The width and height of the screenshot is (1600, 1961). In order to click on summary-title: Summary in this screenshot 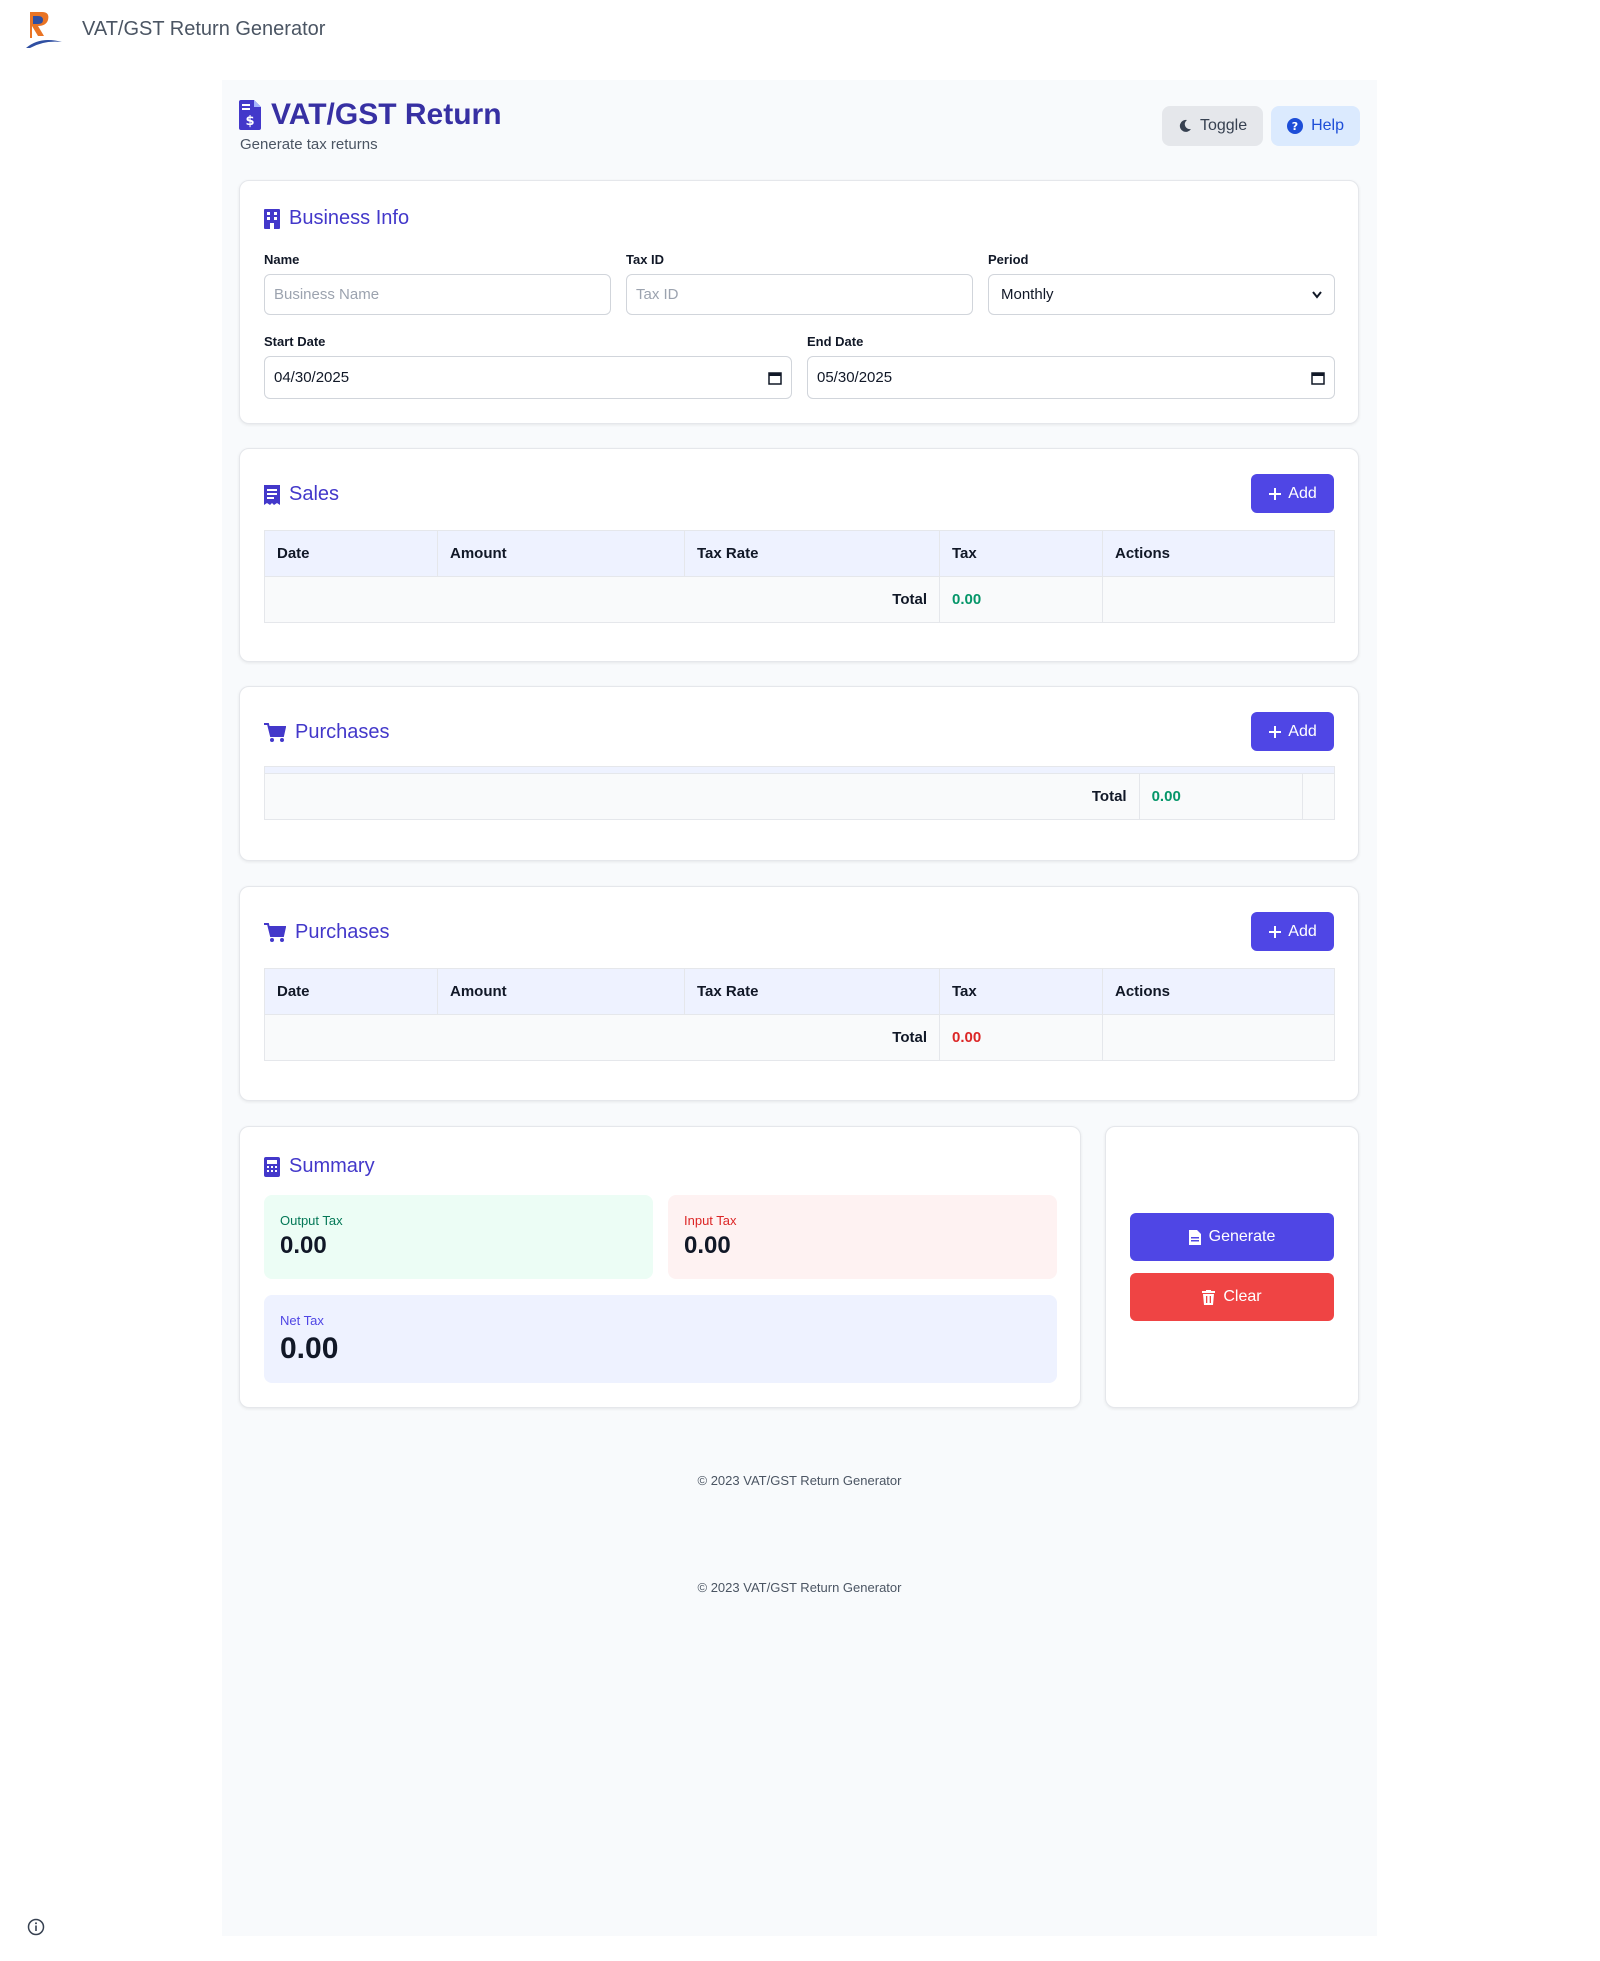, I will do `click(319, 1166)`.